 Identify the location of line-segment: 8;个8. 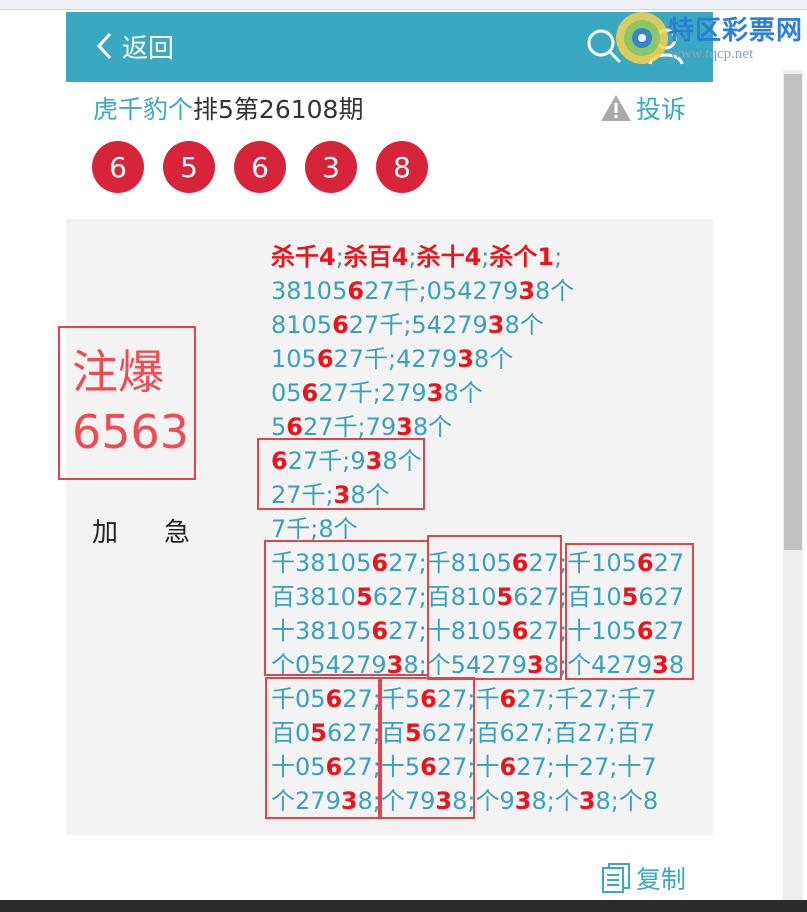
(627, 801).